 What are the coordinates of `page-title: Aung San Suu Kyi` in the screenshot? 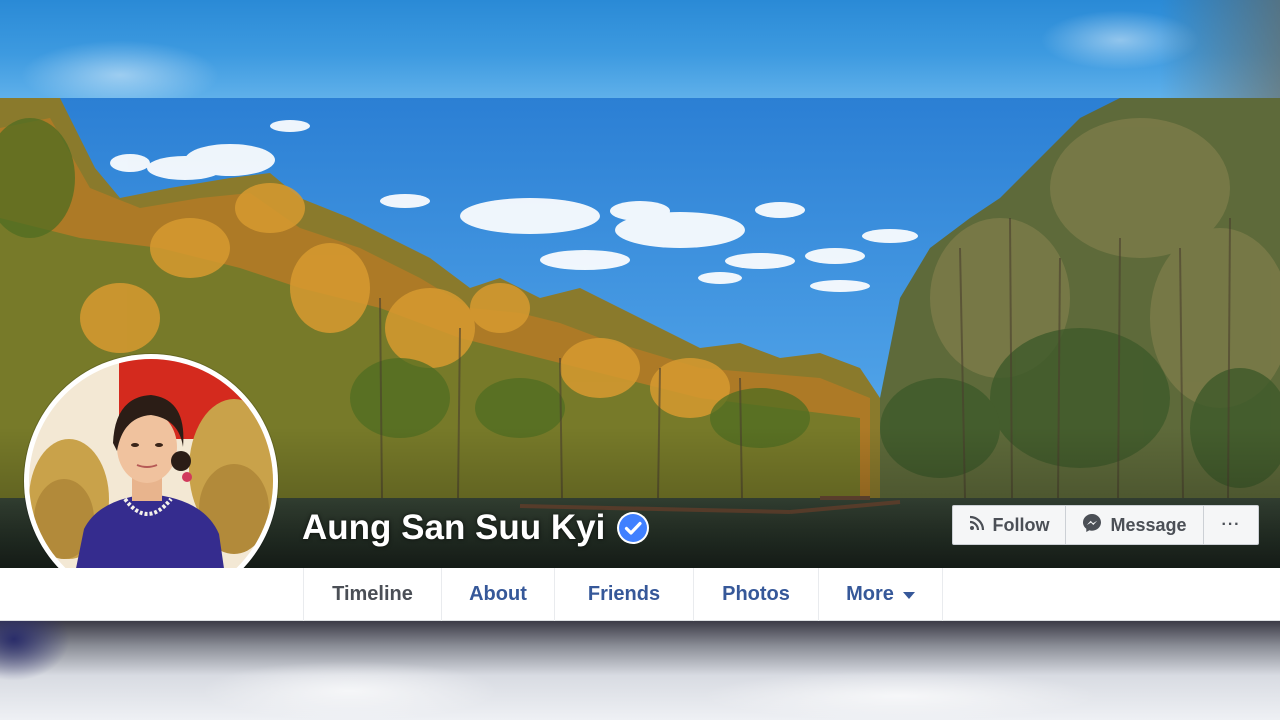 It's located at (476, 528).